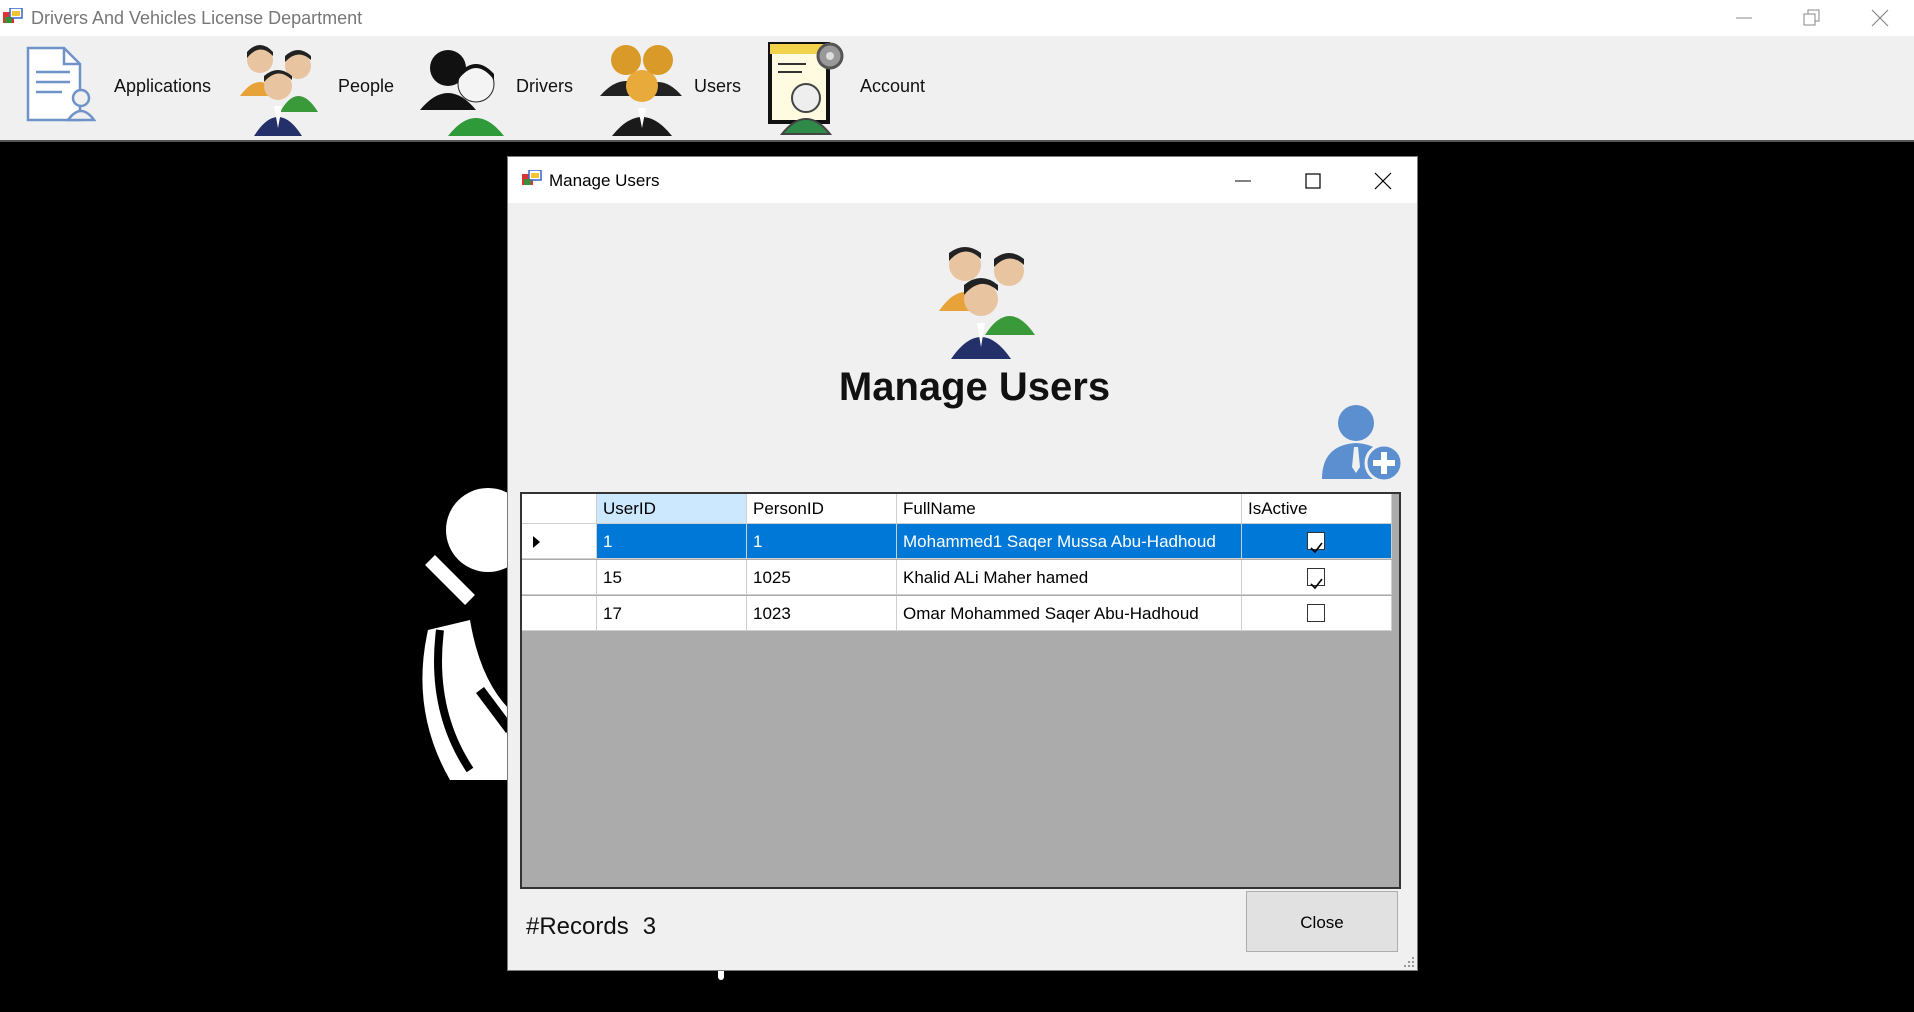 This screenshot has width=1914, height=1012. Describe the element at coordinates (163, 86) in the screenshot. I see `menu-label-applications: Applications` at that location.